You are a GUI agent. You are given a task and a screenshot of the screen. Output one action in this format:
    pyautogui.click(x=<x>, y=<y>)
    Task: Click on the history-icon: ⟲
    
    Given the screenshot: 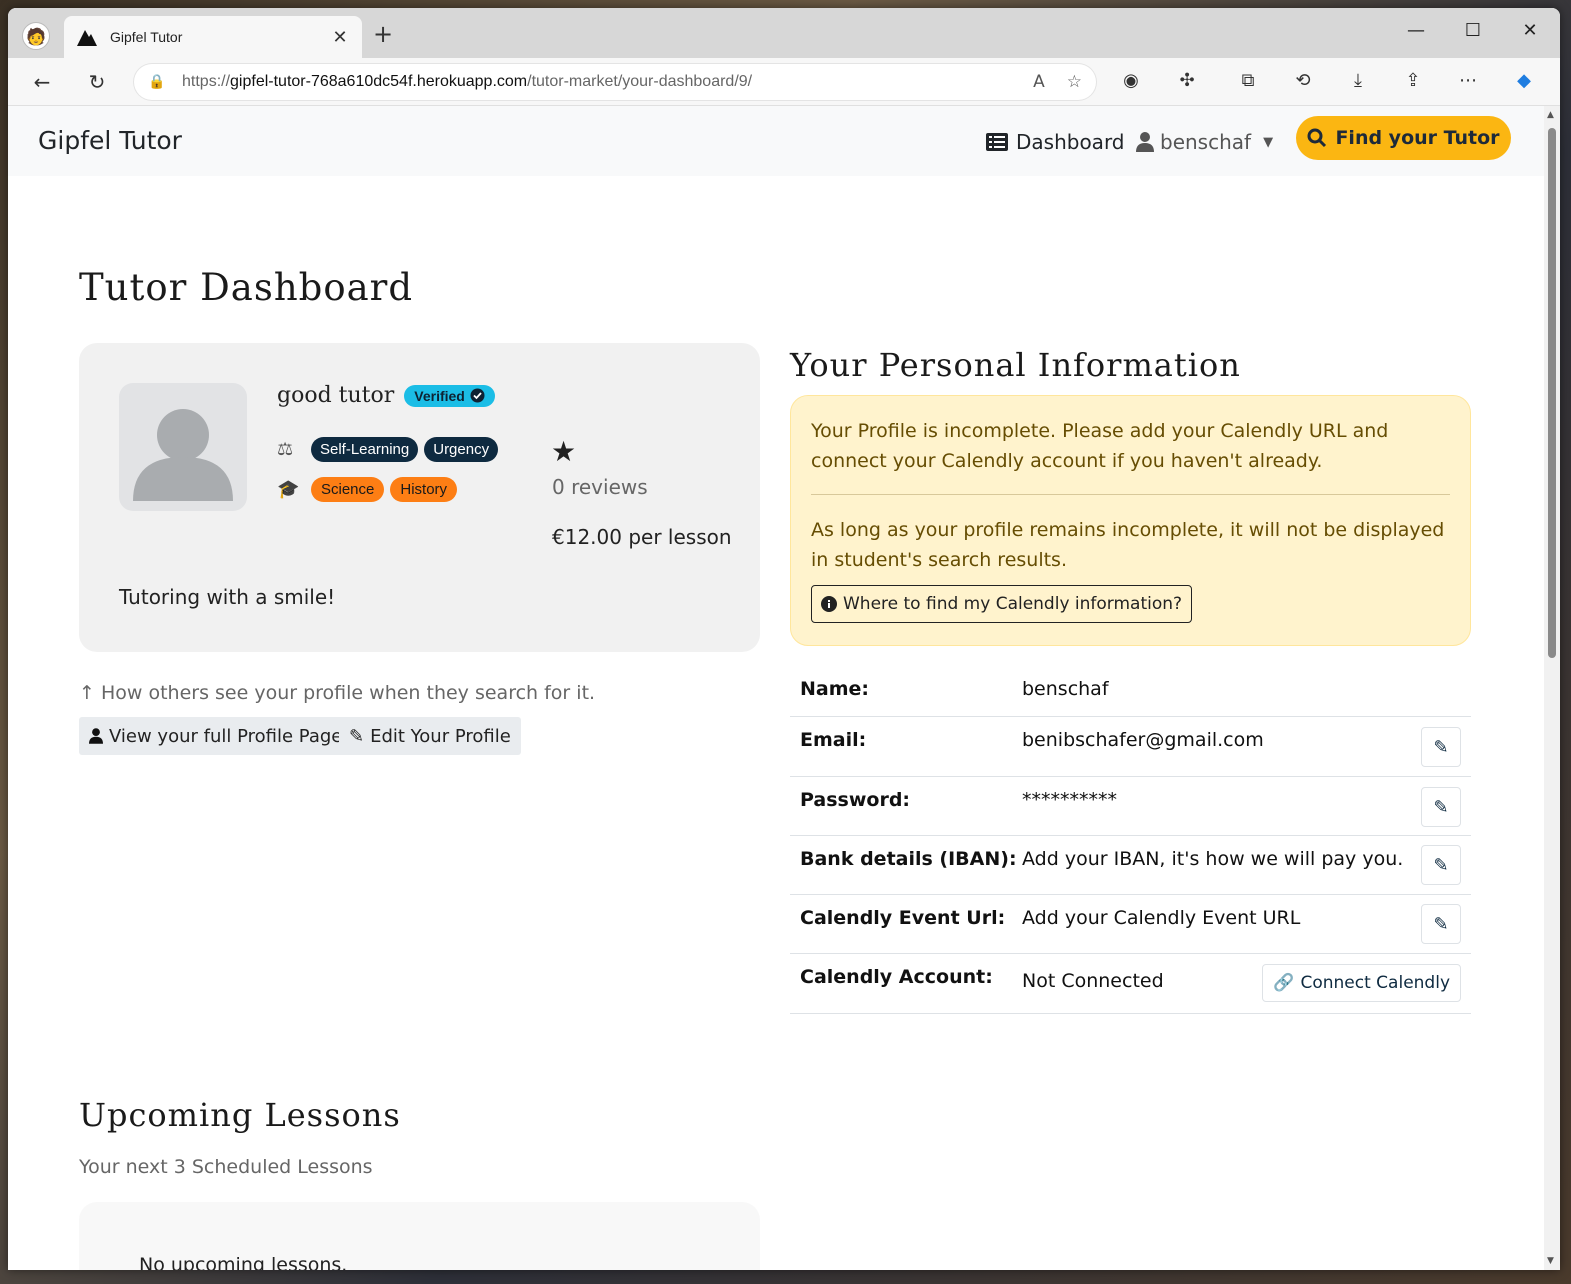 What is the action you would take?
    pyautogui.click(x=1303, y=80)
    